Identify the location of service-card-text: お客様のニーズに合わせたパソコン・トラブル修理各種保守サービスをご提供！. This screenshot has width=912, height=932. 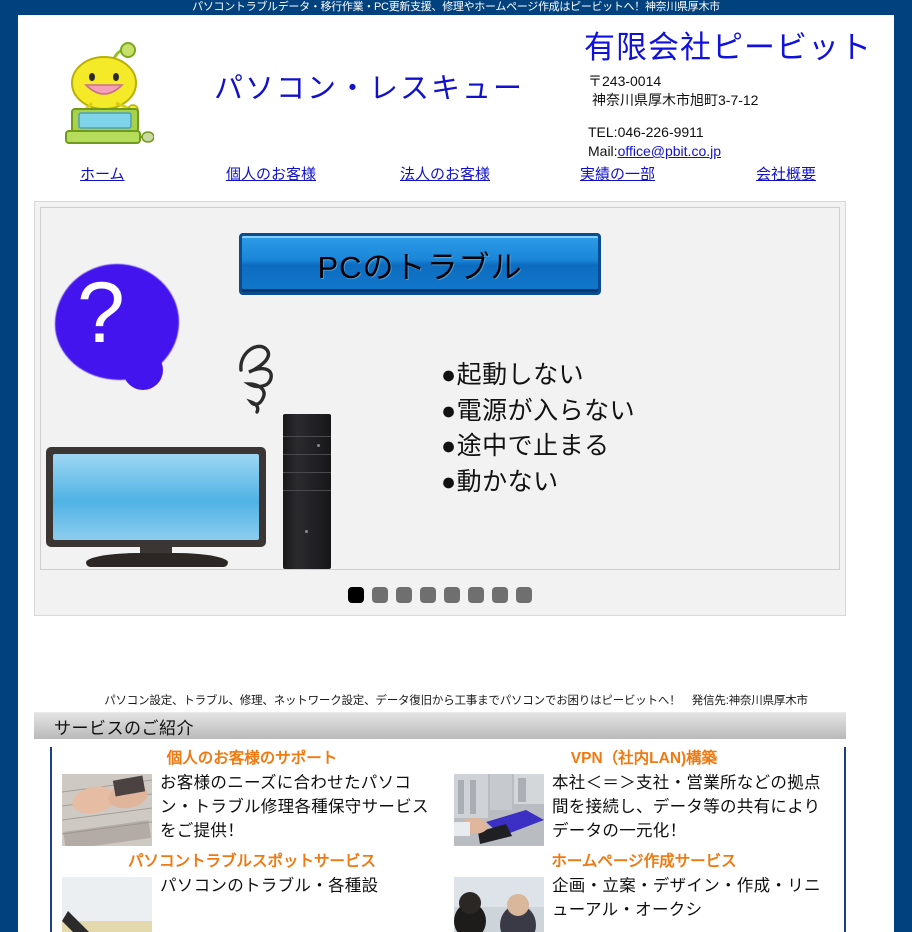
(294, 807).